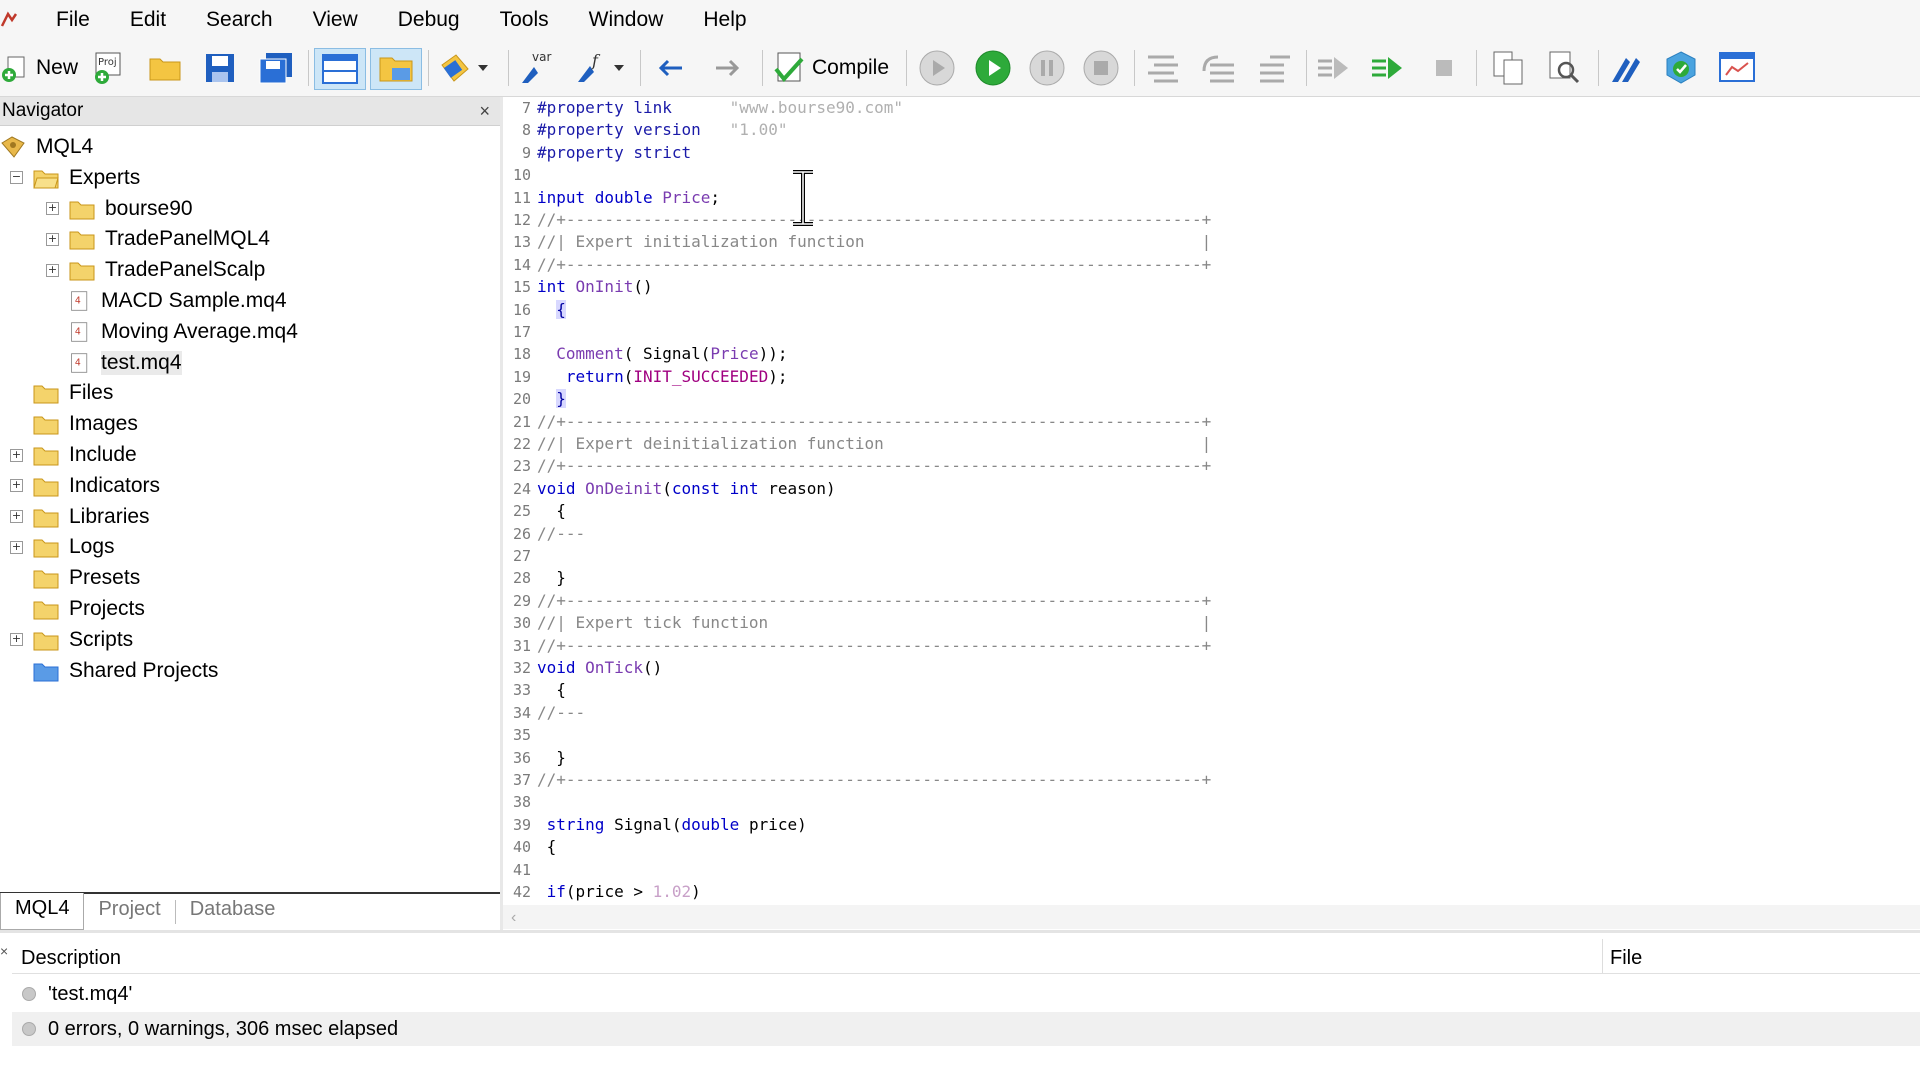 The height and width of the screenshot is (1083, 1920). Describe the element at coordinates (73, 20) in the screenshot. I see `menu-file: File` at that location.